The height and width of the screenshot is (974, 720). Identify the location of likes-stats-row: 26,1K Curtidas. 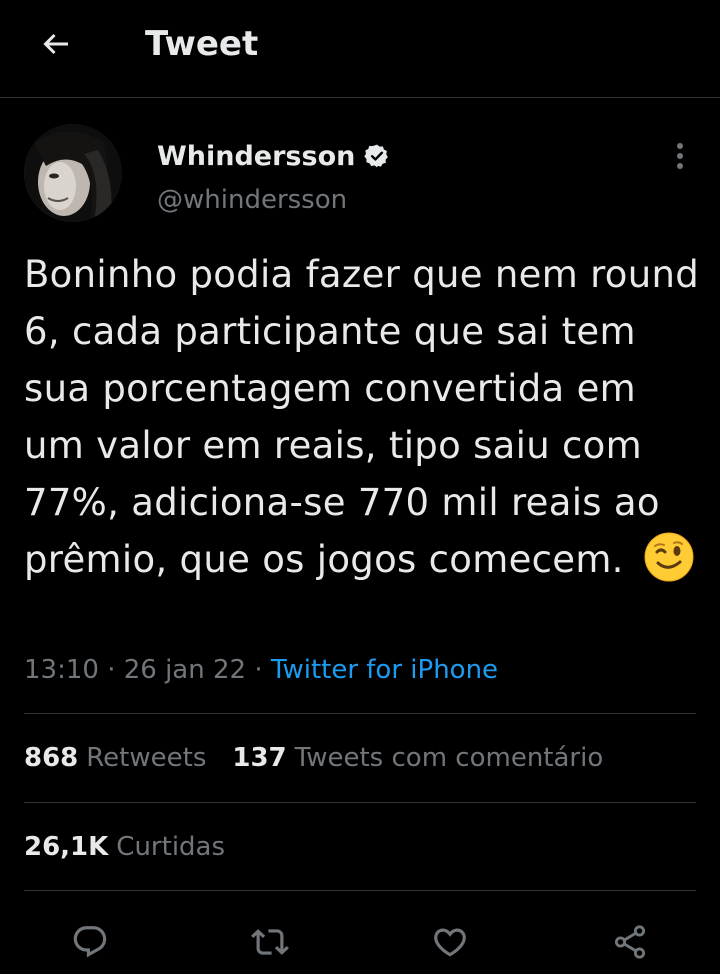
(124, 847).